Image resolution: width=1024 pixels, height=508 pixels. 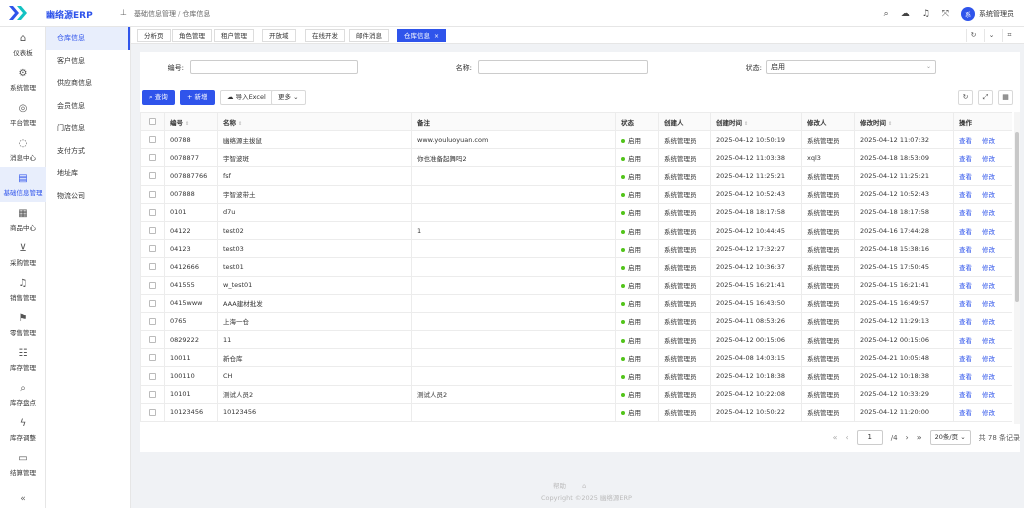 I want to click on close-icon: ×, so click(x=436, y=36).